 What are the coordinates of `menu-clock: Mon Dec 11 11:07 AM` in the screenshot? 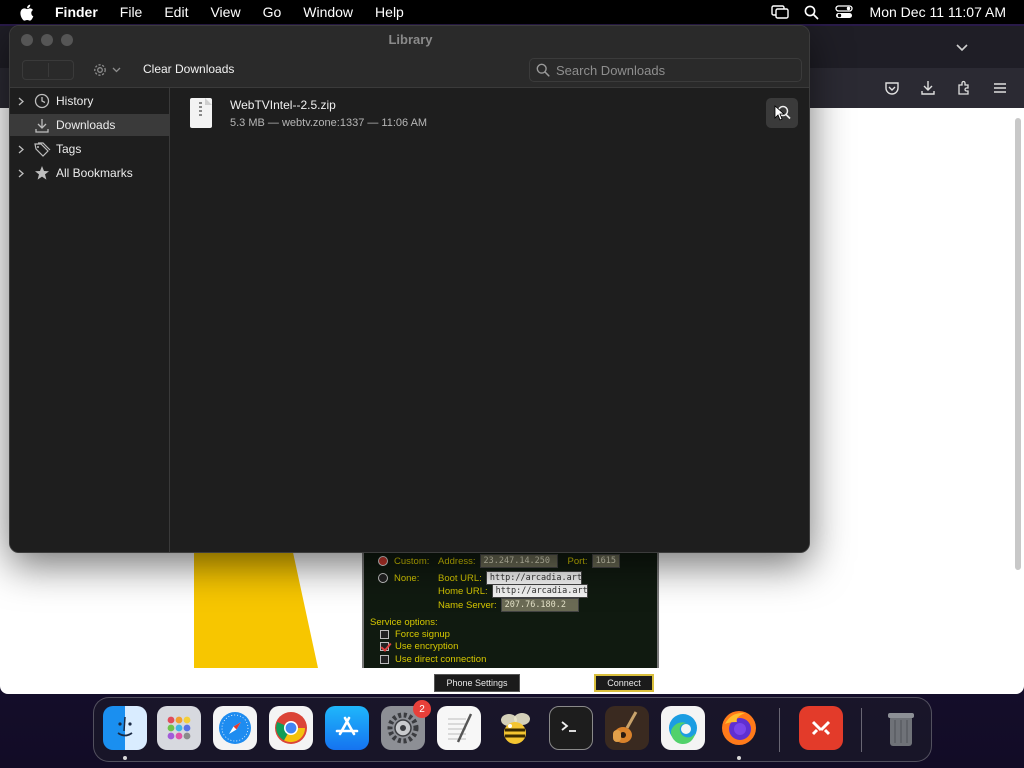 It's located at (942, 12).